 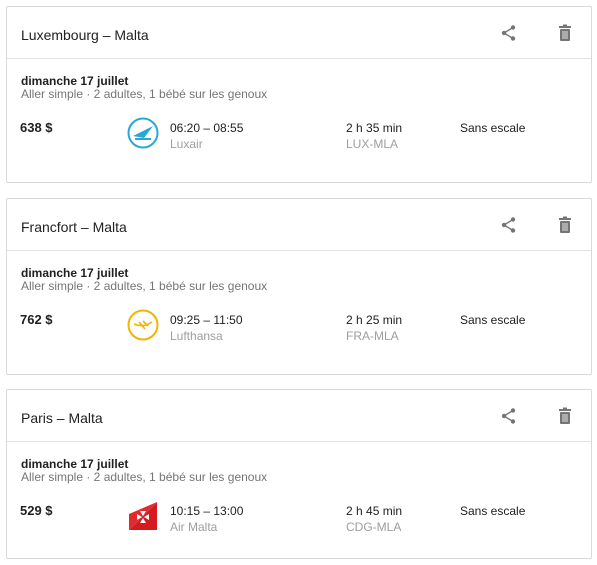 What do you see at coordinates (143, 325) in the screenshot?
I see `lufthansa-logo-icon` at bounding box center [143, 325].